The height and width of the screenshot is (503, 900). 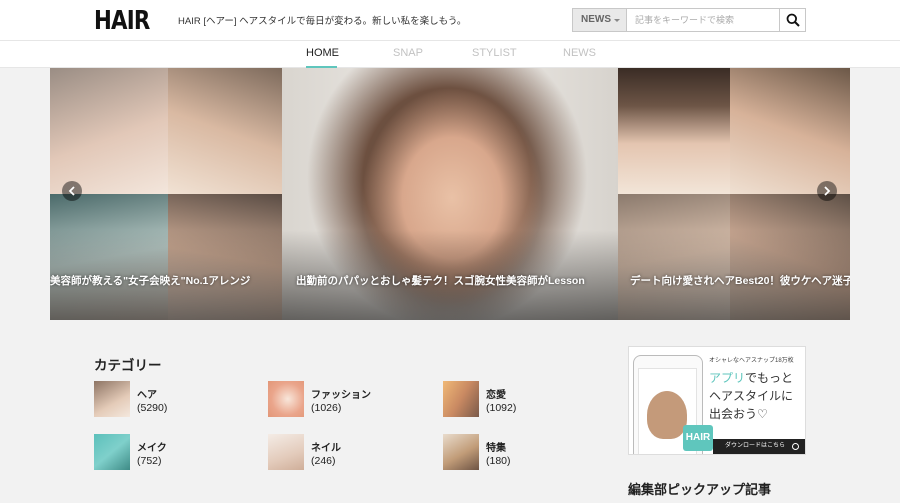 I want to click on category-name: ヘア, so click(x=147, y=395).